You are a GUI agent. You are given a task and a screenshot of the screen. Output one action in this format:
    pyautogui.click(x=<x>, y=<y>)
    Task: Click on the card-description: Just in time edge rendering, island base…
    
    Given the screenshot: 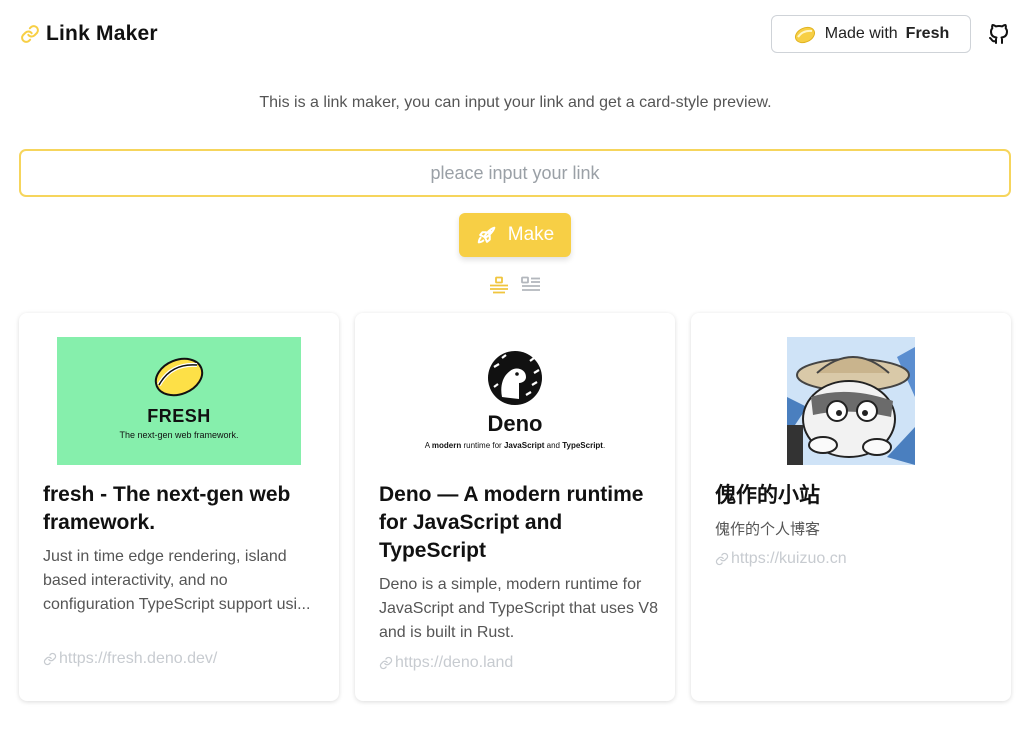 What is the action you would take?
    pyautogui.click(x=177, y=580)
    